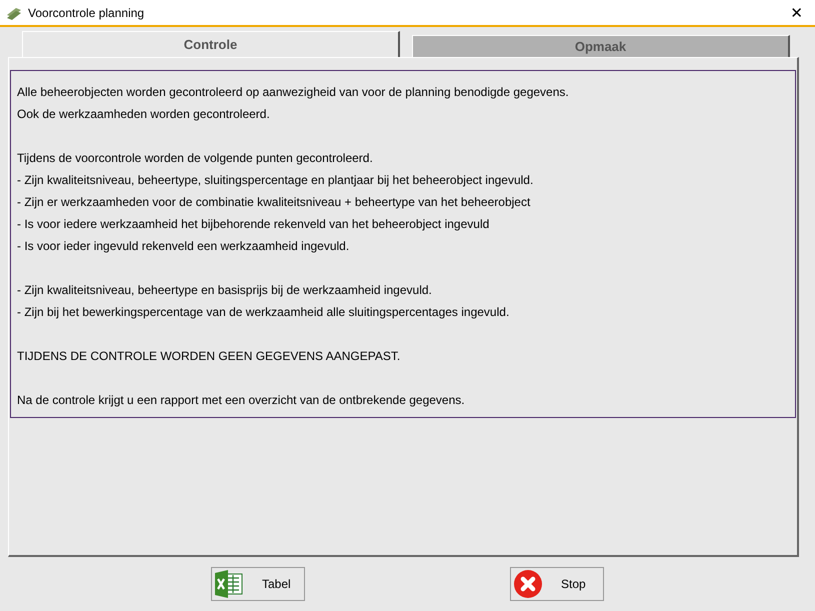 The width and height of the screenshot is (815, 611). Describe the element at coordinates (211, 44) in the screenshot. I see `tab: Controle` at that location.